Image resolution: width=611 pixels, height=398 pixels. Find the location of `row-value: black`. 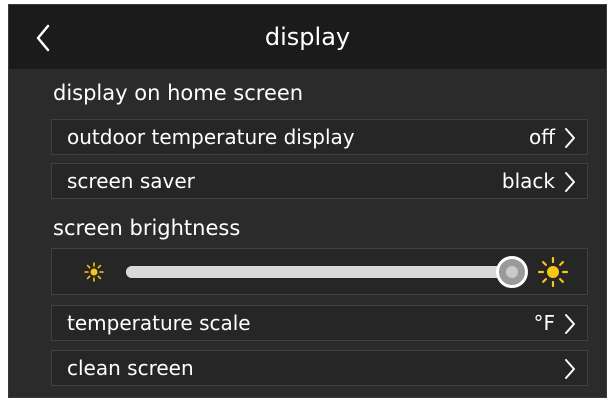

row-value: black is located at coordinates (528, 181).